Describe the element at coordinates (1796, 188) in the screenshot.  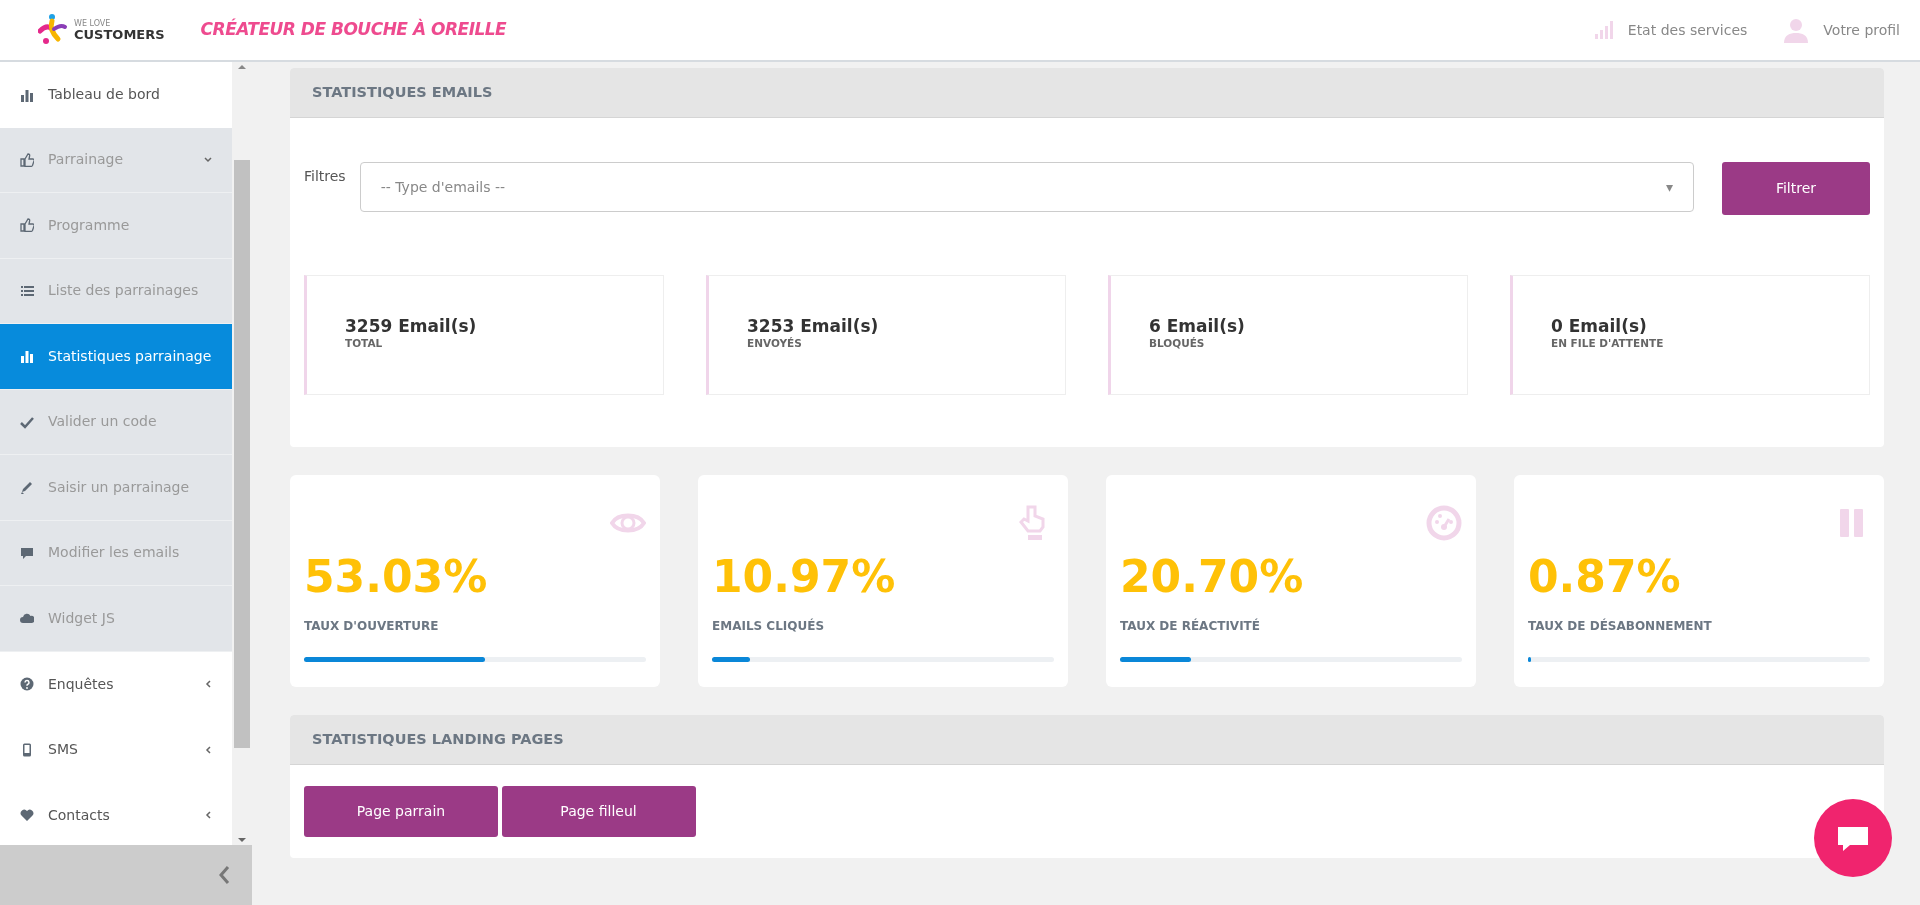
I see `filter-button: Filtrer` at that location.